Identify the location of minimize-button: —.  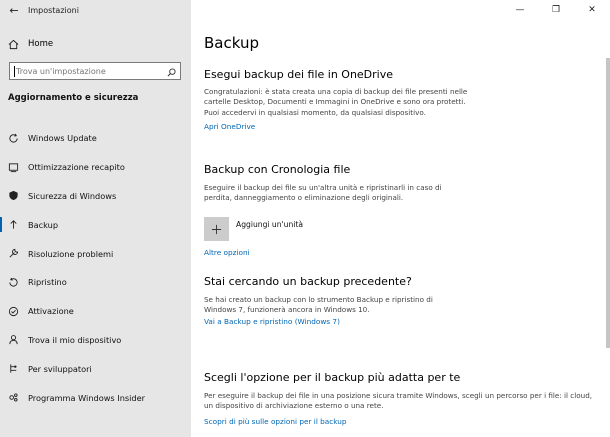
(520, 10).